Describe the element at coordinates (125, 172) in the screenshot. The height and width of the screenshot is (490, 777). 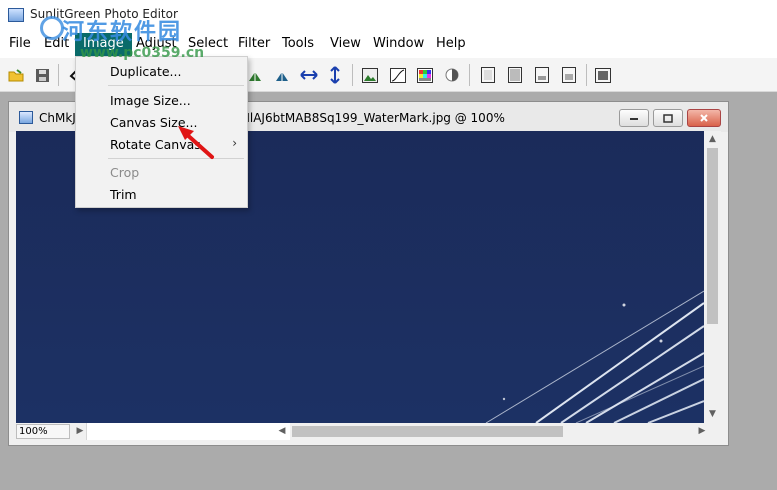
I see `menu-item-crop: Crop` at that location.